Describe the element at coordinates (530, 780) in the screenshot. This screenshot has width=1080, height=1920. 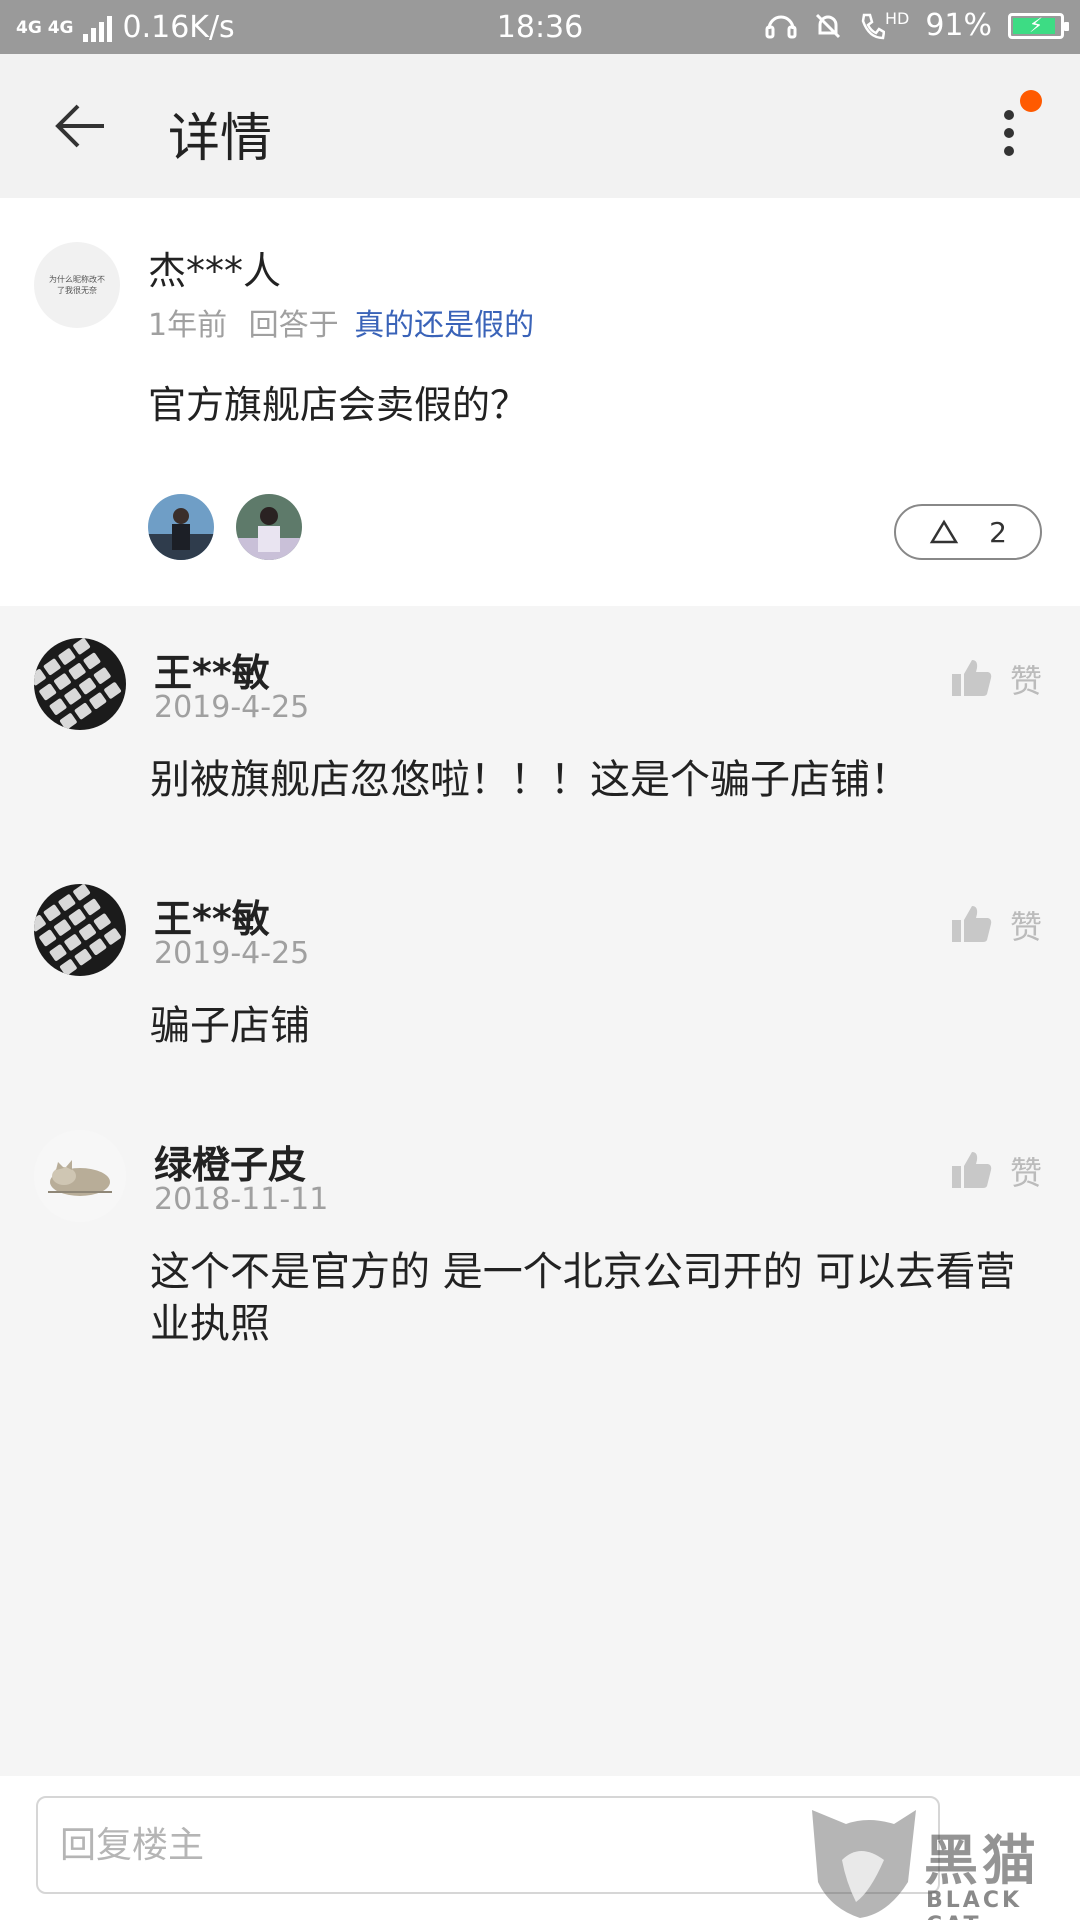
I see `answer-text: 别被旗舰店忽悠啦！！！这是个骗子店铺！` at that location.